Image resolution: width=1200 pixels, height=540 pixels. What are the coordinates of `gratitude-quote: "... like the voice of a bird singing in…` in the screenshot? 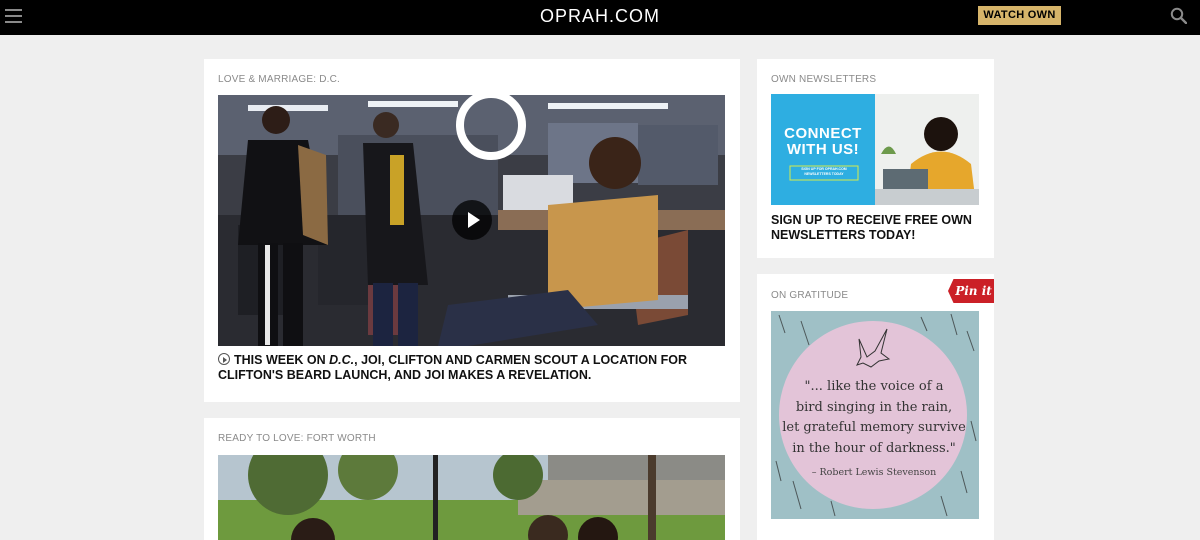 It's located at (874, 418).